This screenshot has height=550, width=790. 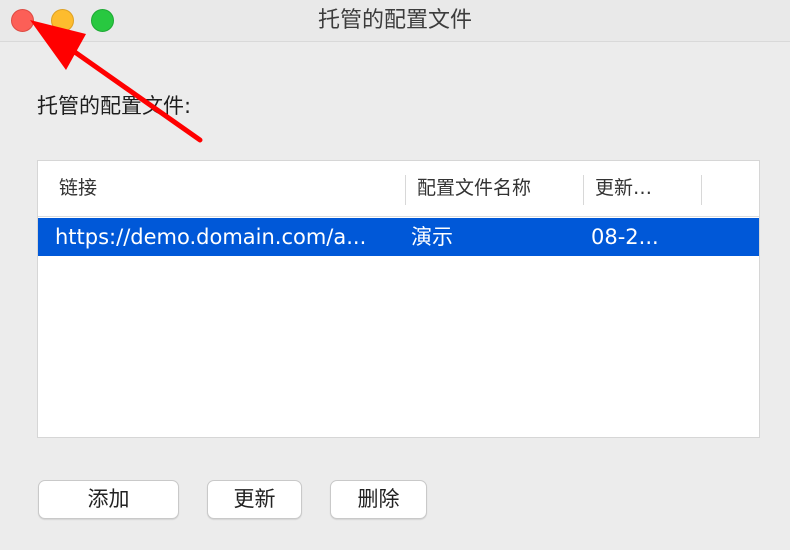 What do you see at coordinates (78, 188) in the screenshot?
I see `column-header-link: 链接` at bounding box center [78, 188].